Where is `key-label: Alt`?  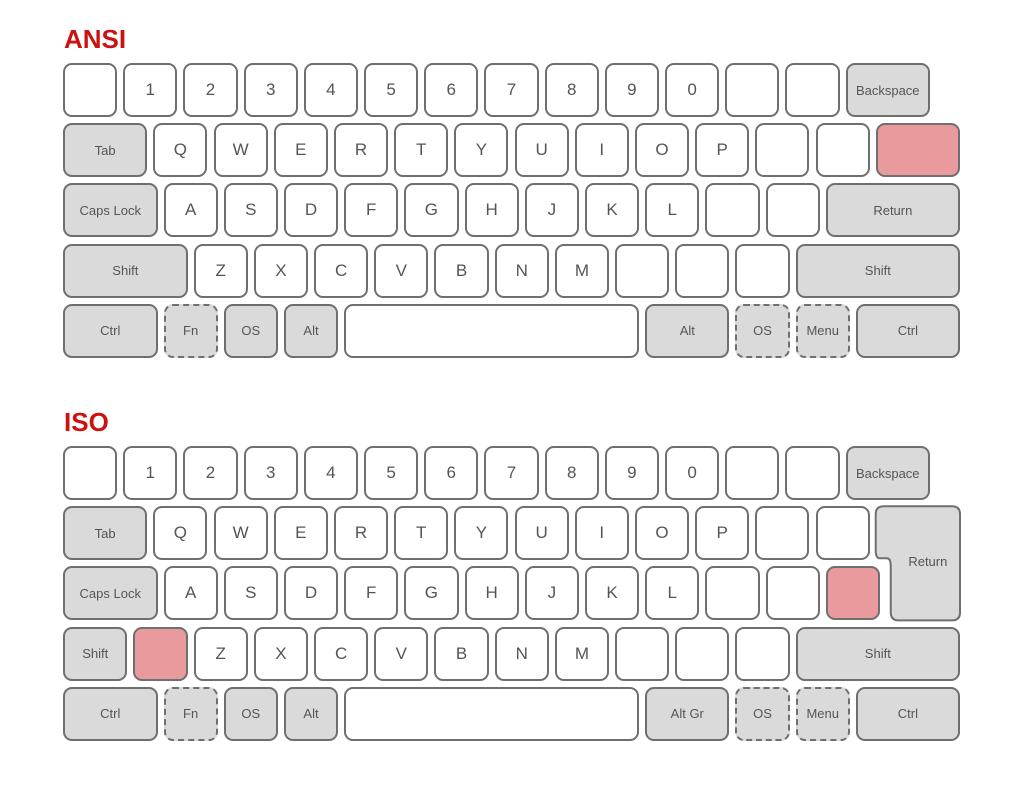 key-label: Alt is located at coordinates (311, 714).